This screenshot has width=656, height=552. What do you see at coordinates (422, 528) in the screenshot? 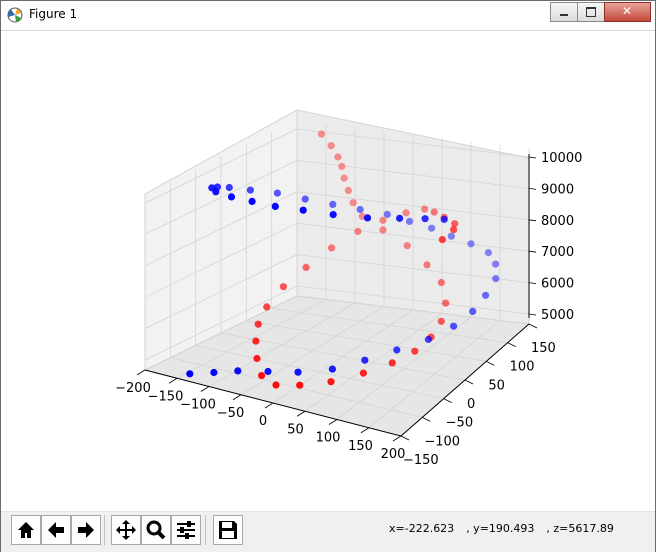
I see `coord-x: x=-222.623` at bounding box center [422, 528].